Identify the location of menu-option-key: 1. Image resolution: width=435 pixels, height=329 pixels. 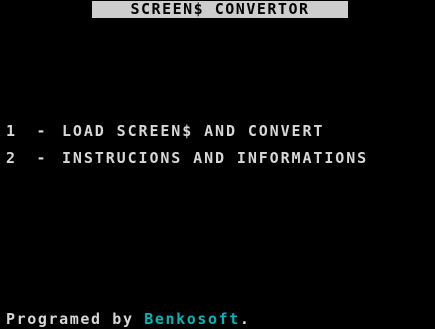
(11, 131).